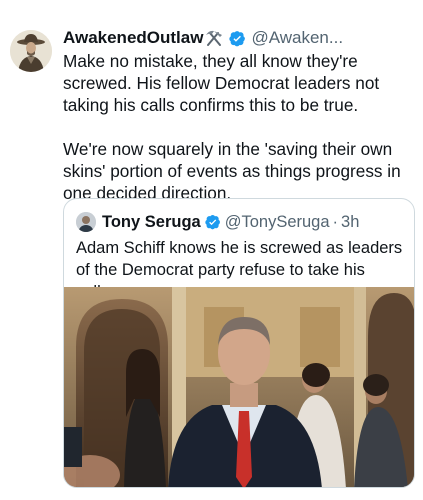 The image size is (423, 500). Describe the element at coordinates (133, 38) in the screenshot. I see `author-name: AwakenedOutlaw` at that location.